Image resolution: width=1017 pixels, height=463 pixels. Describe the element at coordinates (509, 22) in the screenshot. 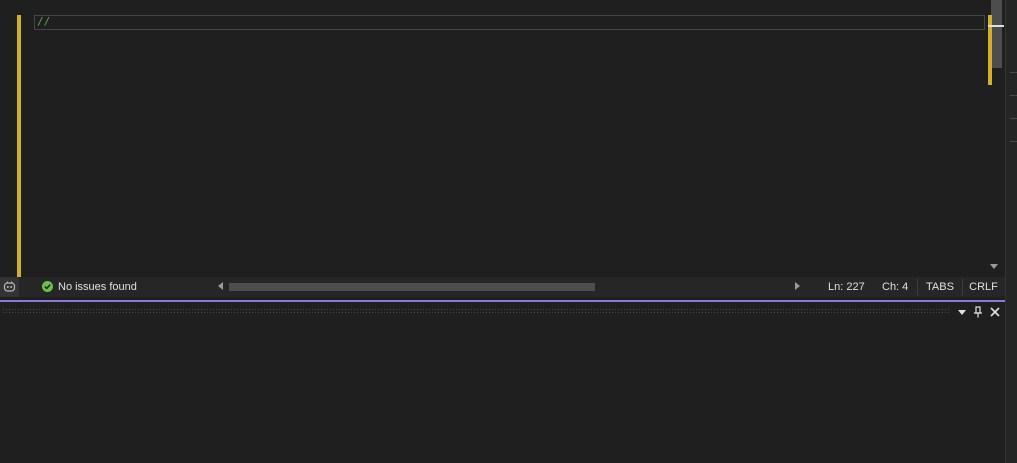

I see `current-line-highlight` at that location.